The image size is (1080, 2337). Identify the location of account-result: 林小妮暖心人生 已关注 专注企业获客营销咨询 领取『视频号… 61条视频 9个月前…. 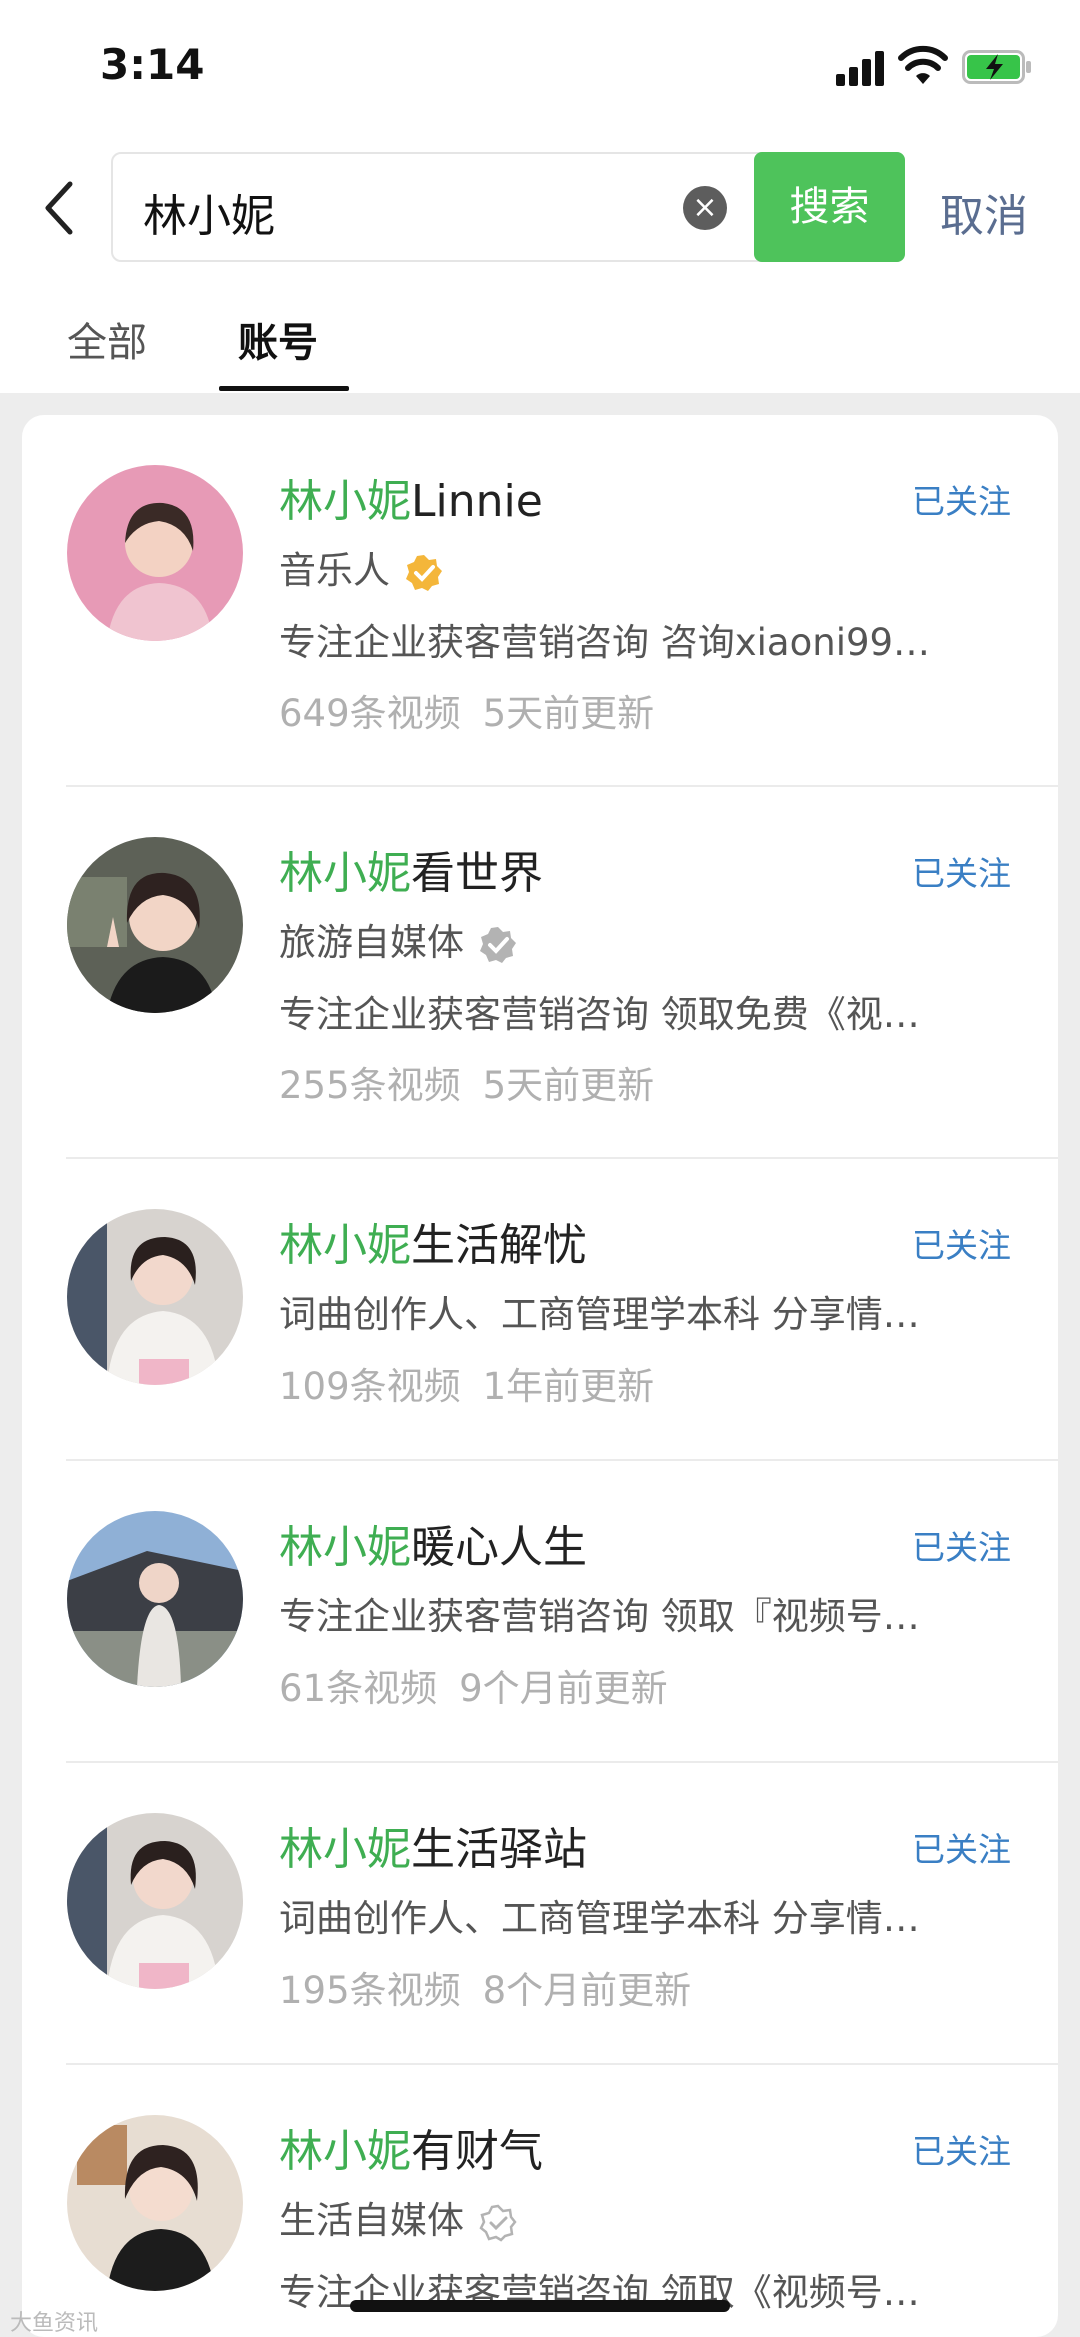
(540, 1612).